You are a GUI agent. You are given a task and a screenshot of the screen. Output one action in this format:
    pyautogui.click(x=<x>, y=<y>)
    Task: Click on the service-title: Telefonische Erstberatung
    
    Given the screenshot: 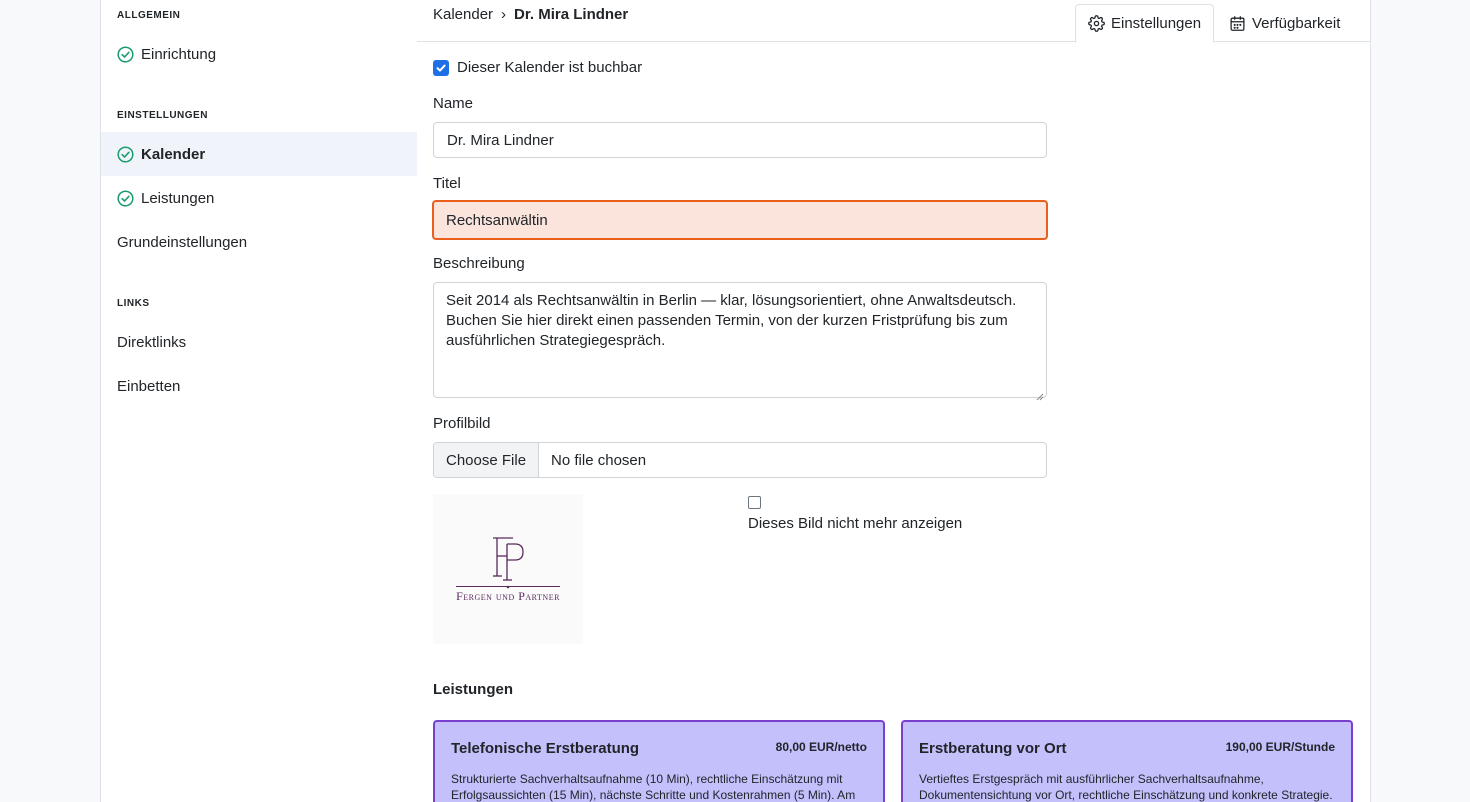 What is the action you would take?
    pyautogui.click(x=545, y=748)
    